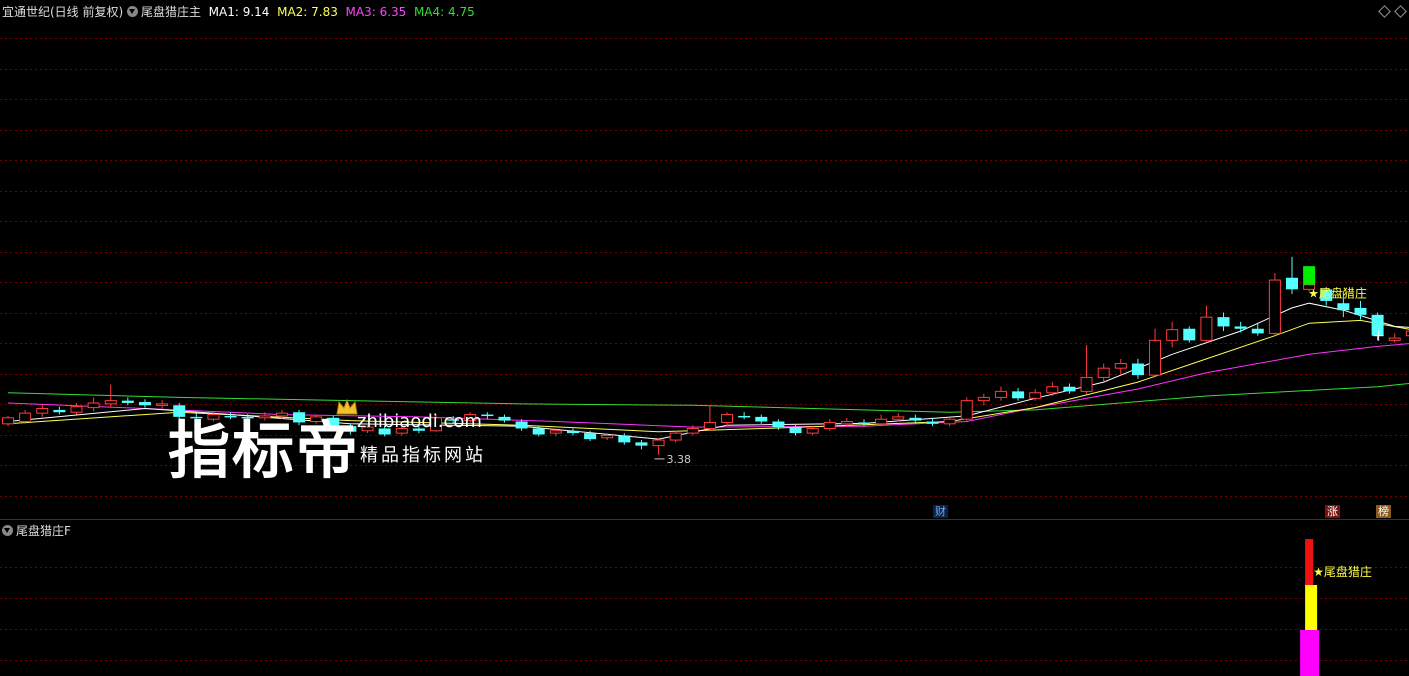  Describe the element at coordinates (940, 511) in the screenshot. I see `financial-badge: 财` at that location.